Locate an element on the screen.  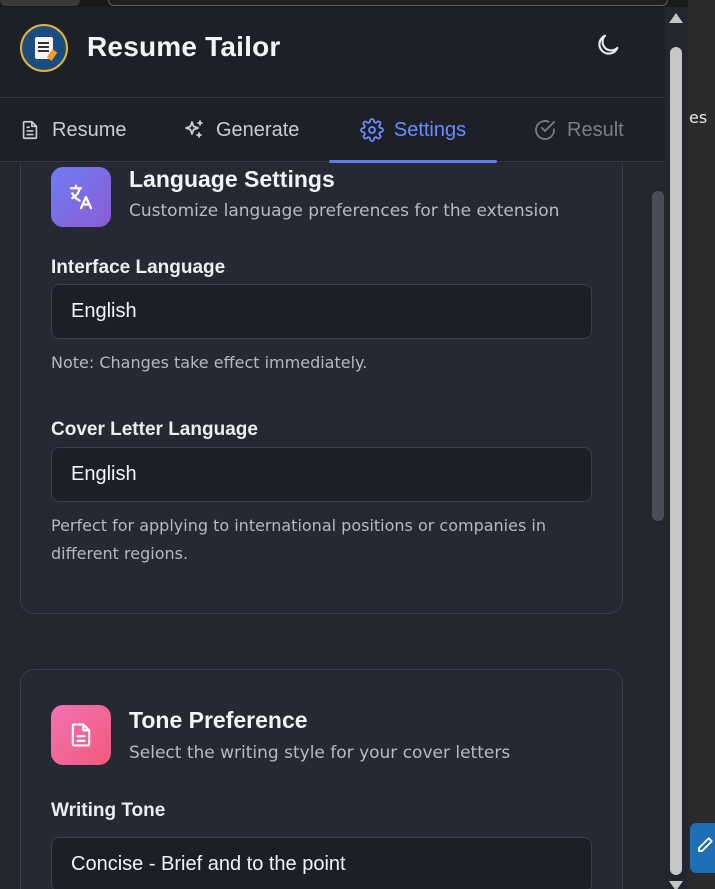
tab-settings: Settings is located at coordinates (413, 130).